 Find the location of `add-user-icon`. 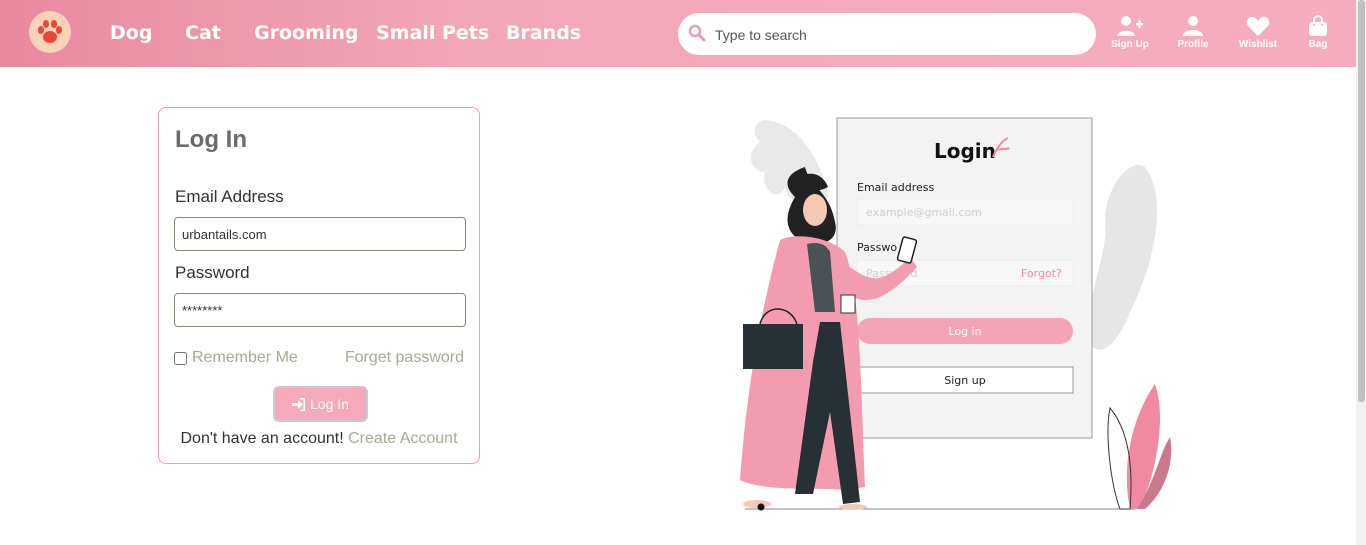

add-user-icon is located at coordinates (1130, 26).